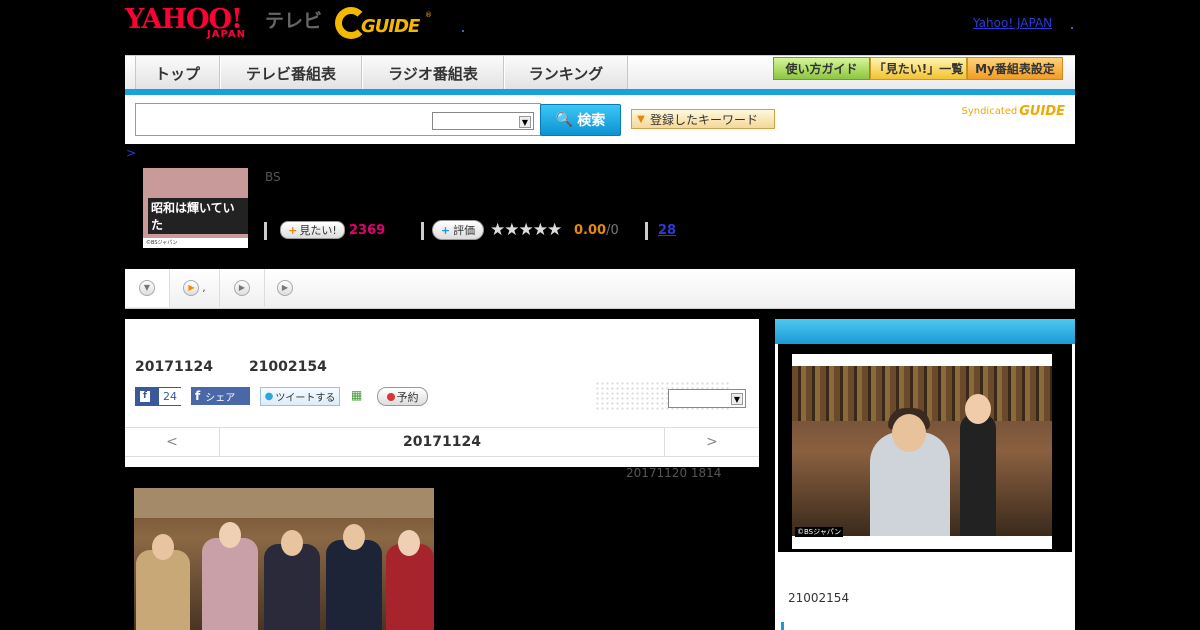 The width and height of the screenshot is (1200, 630). What do you see at coordinates (674, 473) in the screenshot?
I see `updated-timestamp: 20171120 1814` at bounding box center [674, 473].